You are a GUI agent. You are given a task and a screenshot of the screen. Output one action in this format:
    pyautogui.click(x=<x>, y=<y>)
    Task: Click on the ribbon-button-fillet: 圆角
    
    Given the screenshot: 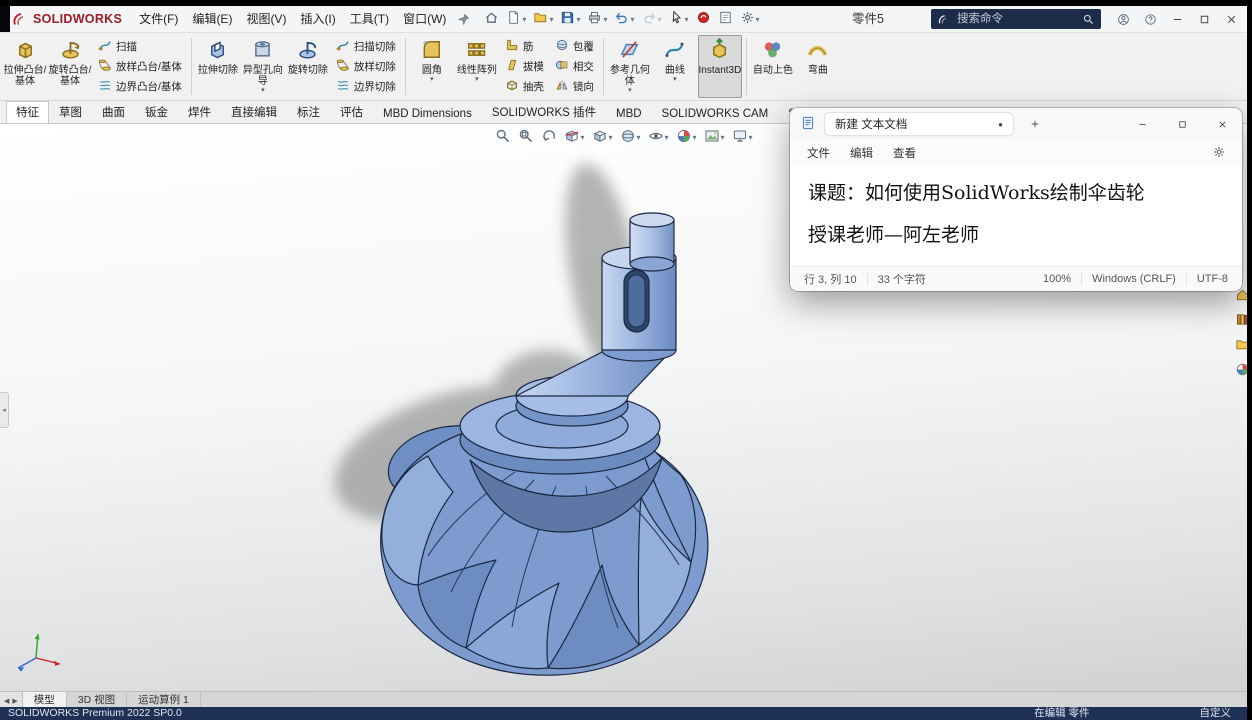 What is the action you would take?
    pyautogui.click(x=432, y=66)
    